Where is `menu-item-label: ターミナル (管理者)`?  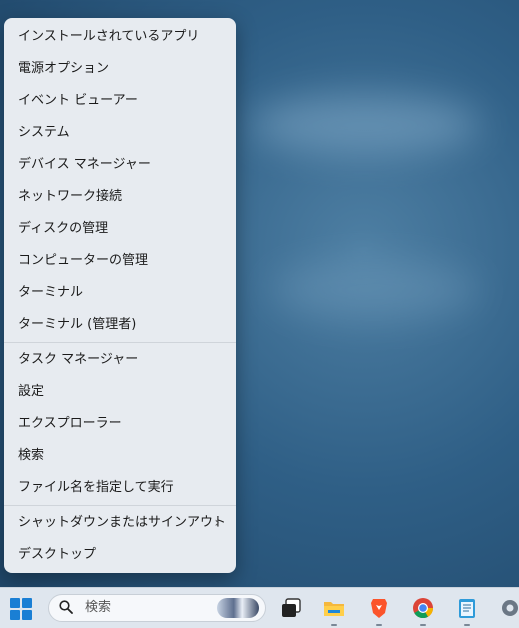
menu-item-label: ターミナル (管理者) is located at coordinates (77, 324).